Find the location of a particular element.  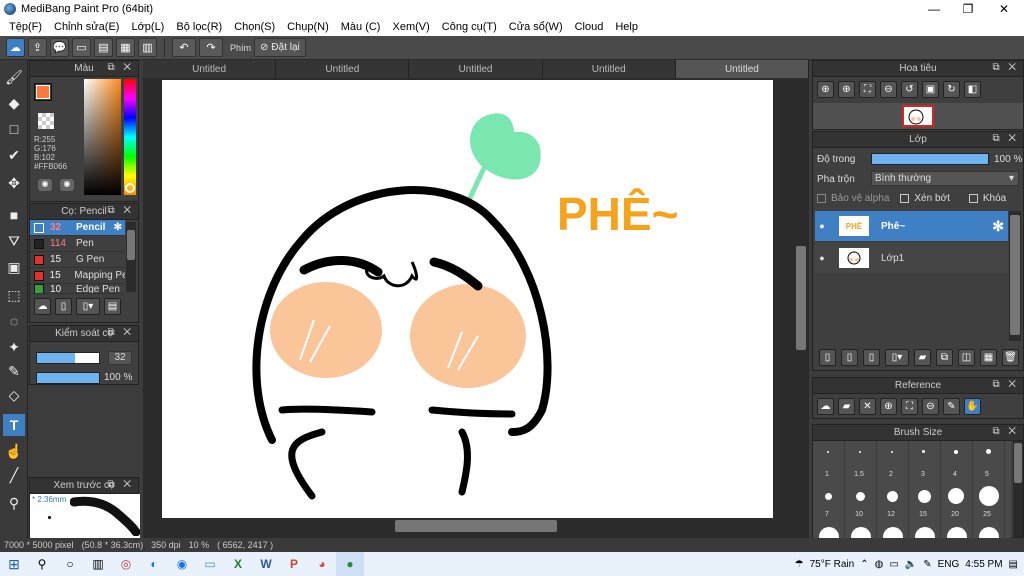

move-tool-icon: ✥ is located at coordinates (14, 183).